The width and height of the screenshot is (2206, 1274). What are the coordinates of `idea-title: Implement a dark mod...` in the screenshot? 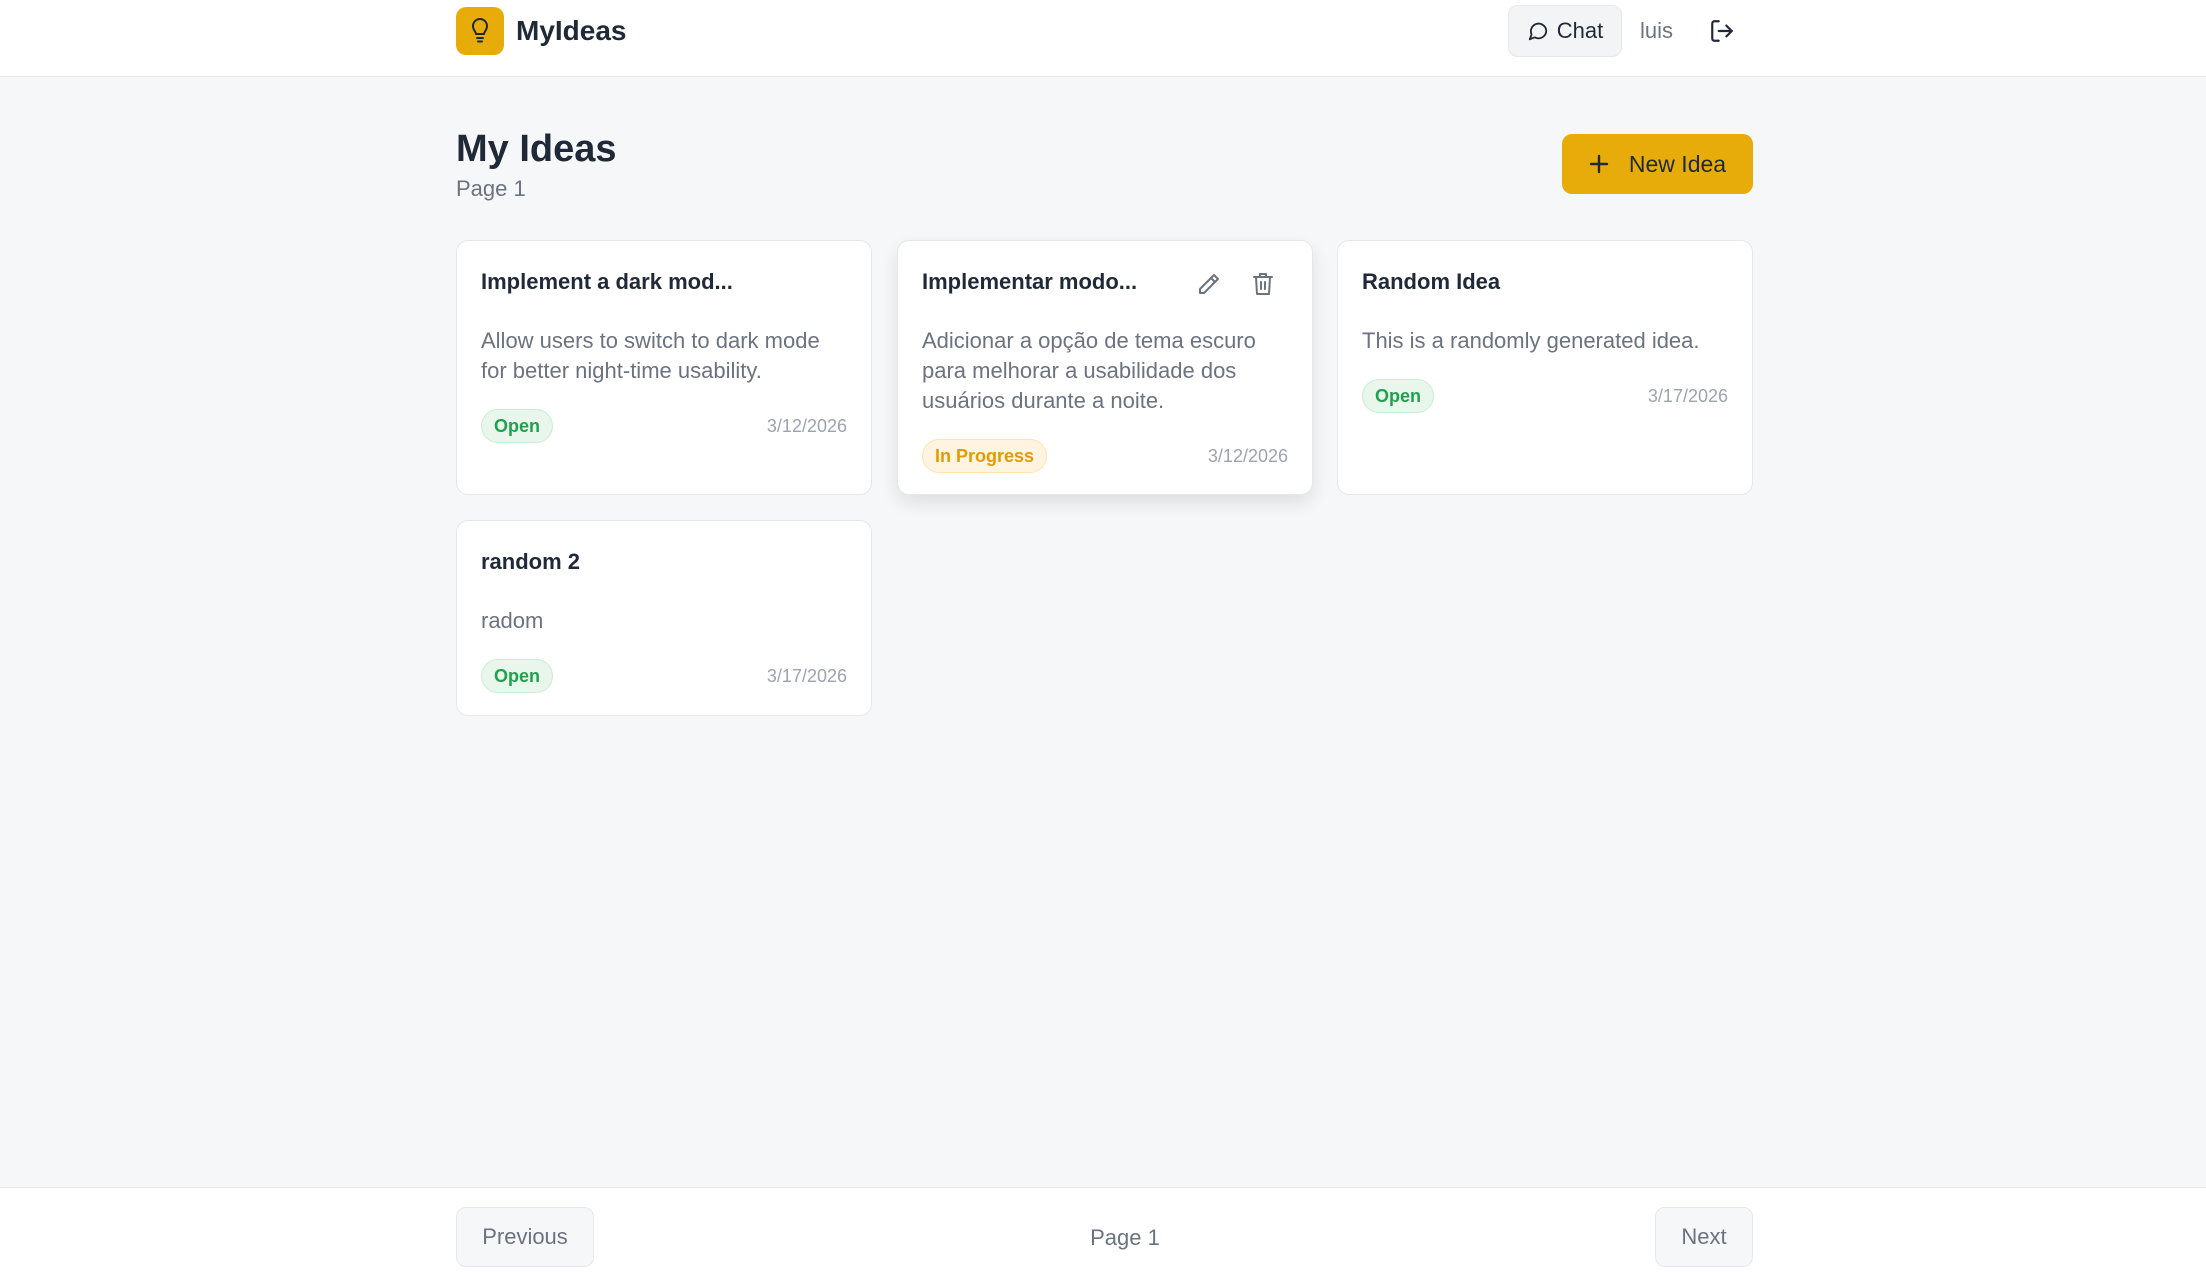 It's located at (607, 281).